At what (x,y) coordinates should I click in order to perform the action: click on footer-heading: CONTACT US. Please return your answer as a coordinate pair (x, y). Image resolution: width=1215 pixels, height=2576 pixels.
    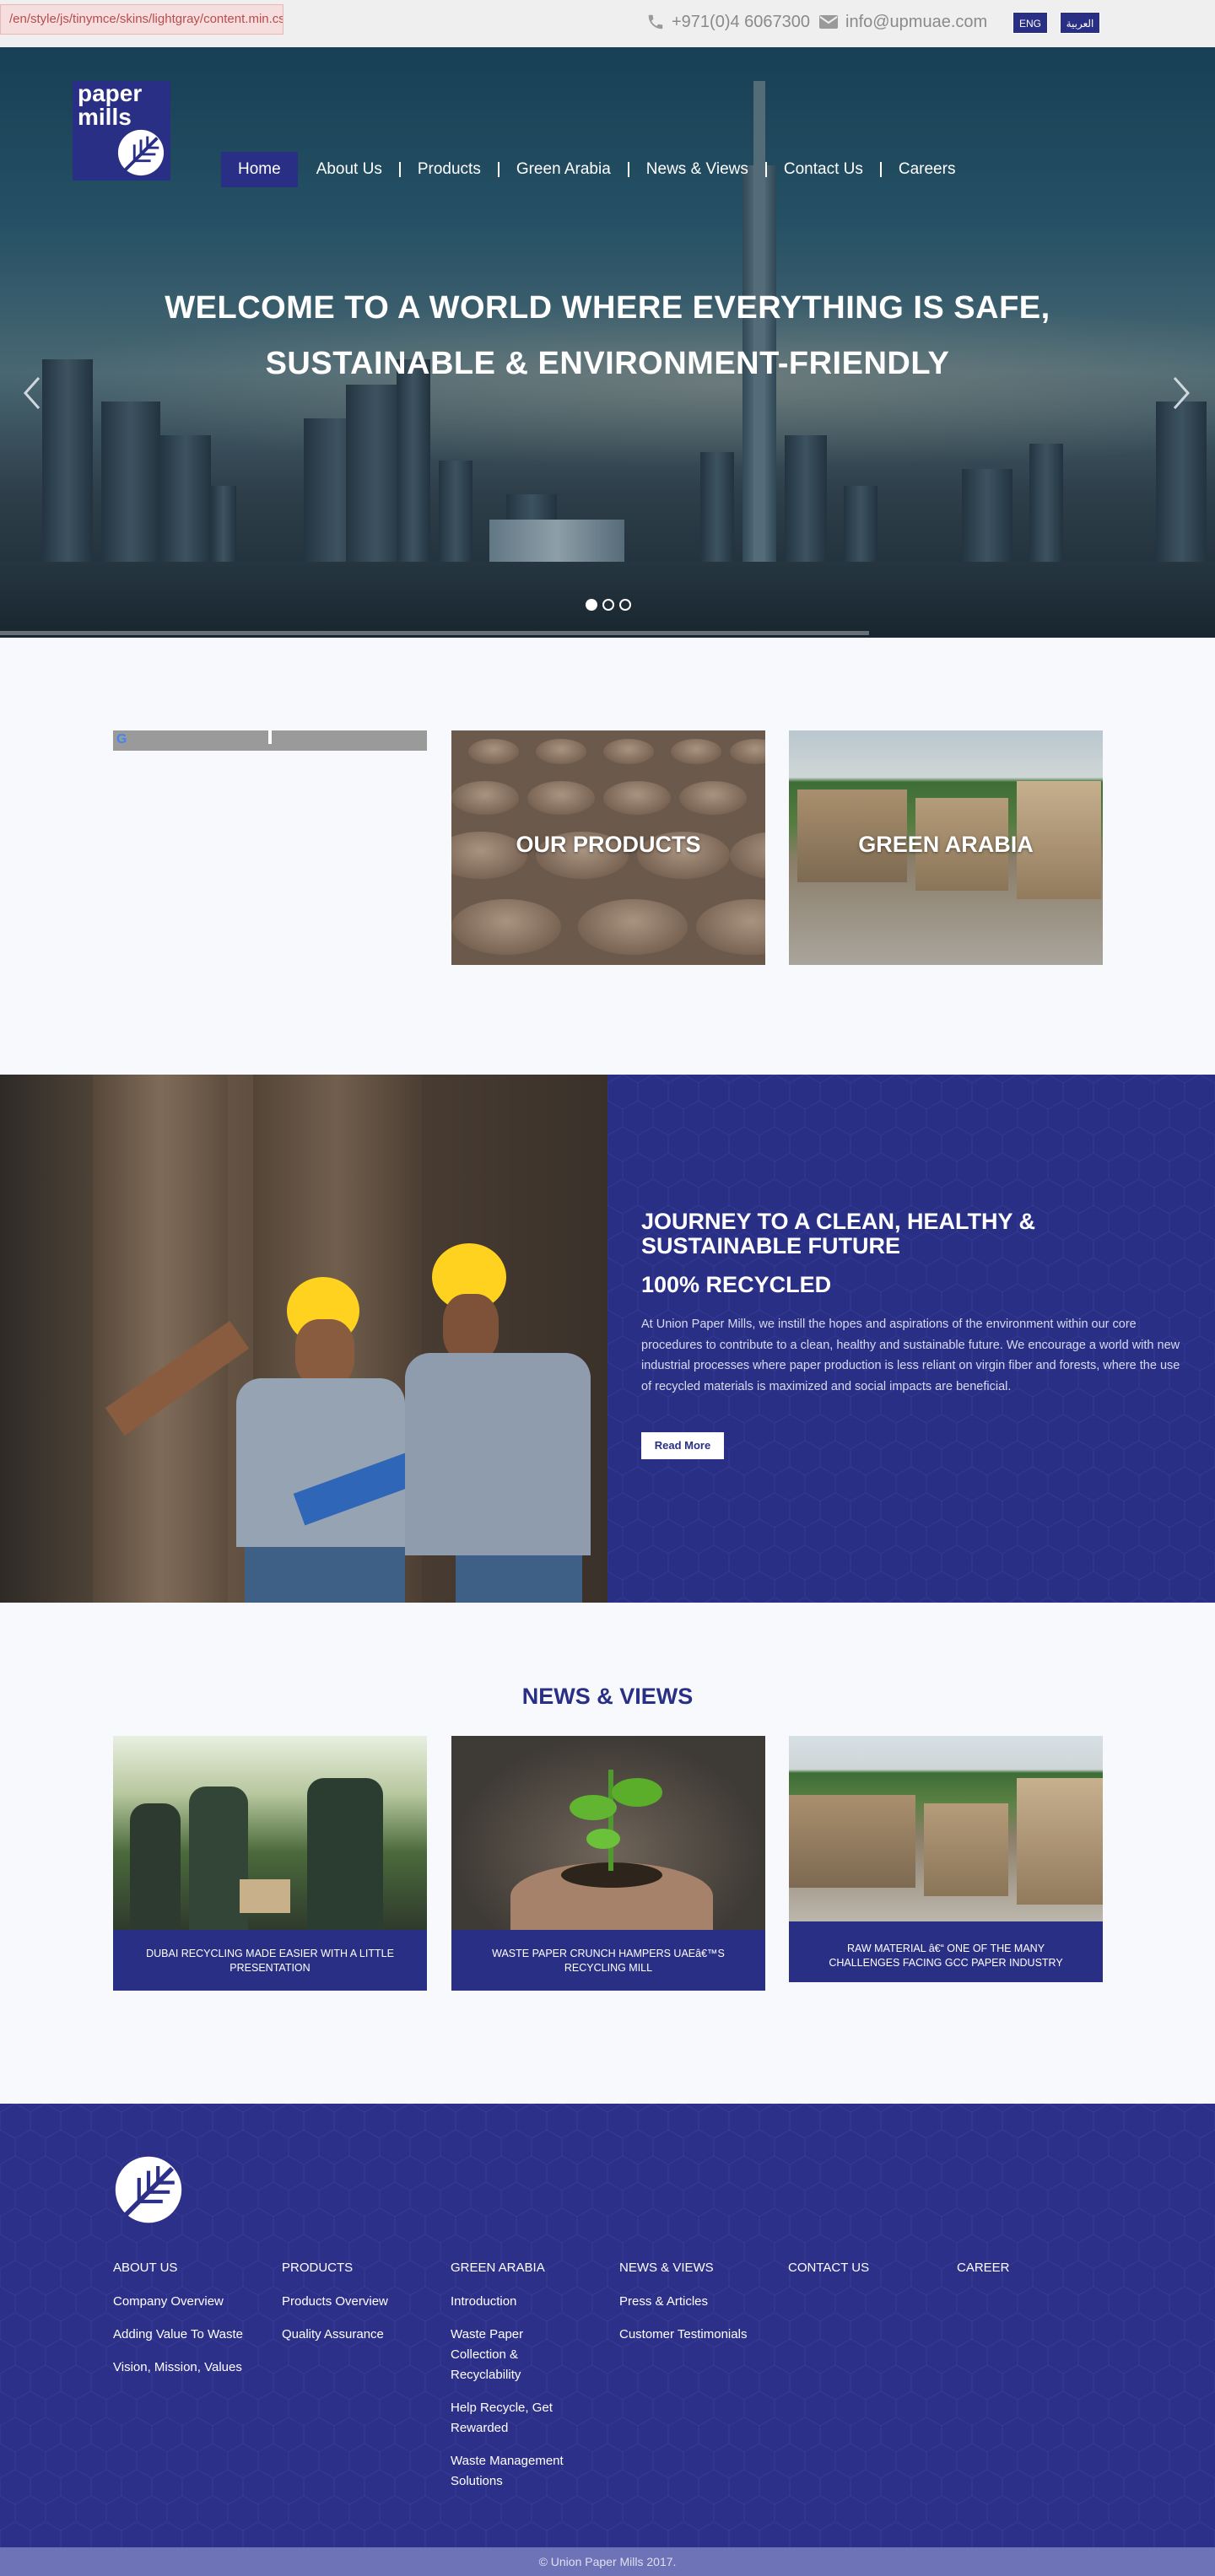
    Looking at the image, I should click on (864, 2268).